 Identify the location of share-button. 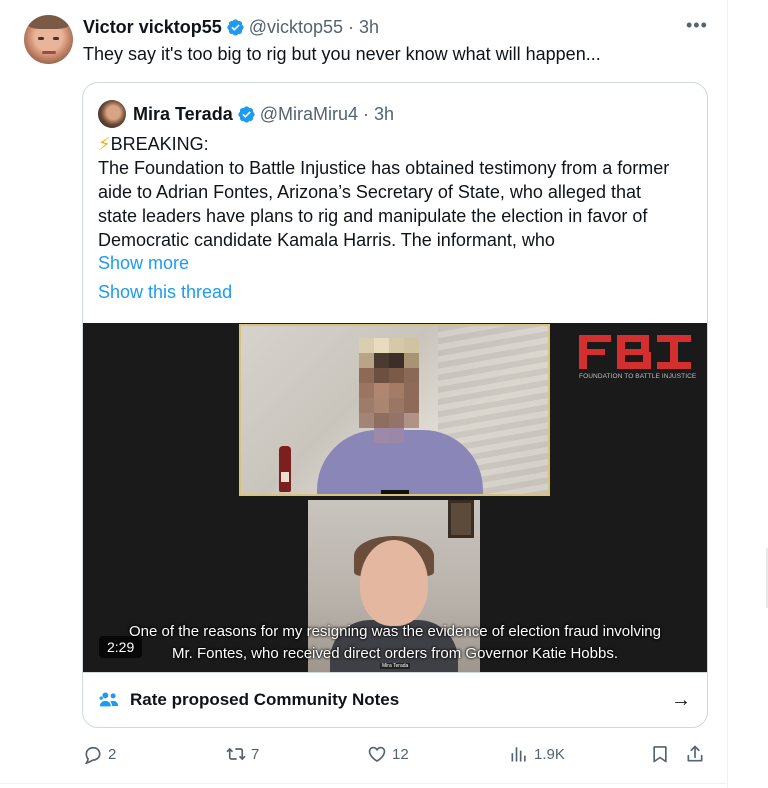
(697, 754).